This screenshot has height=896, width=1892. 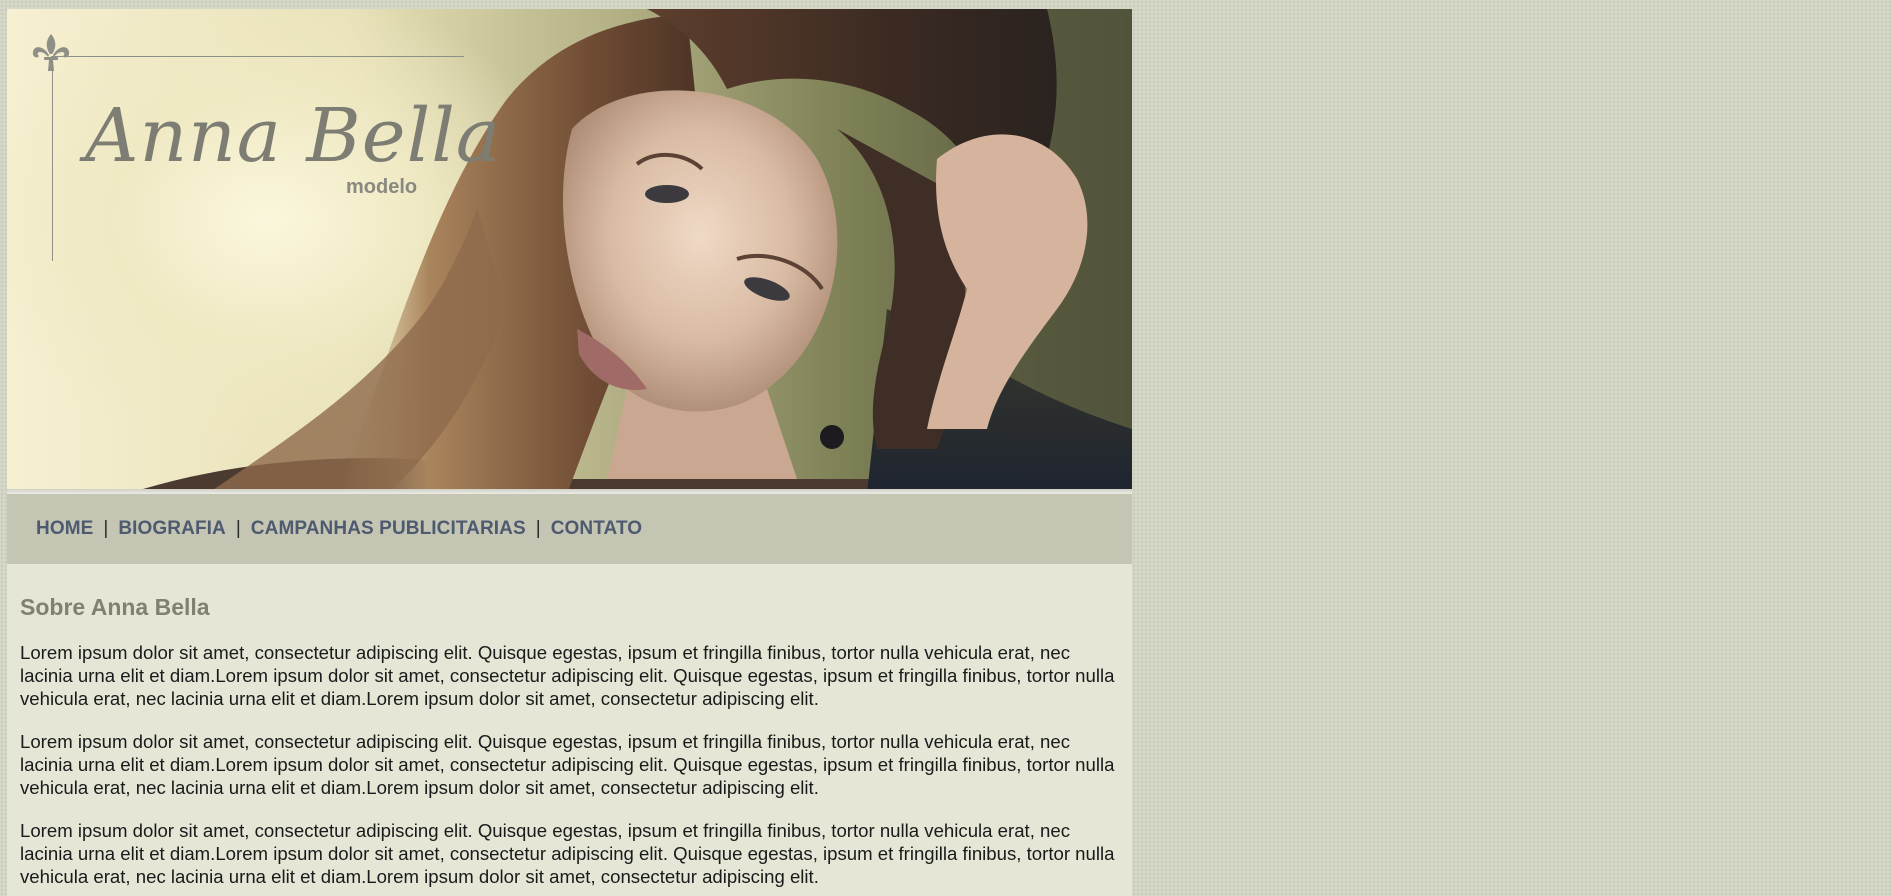 I want to click on nav-item-home: HOME, so click(x=64, y=529).